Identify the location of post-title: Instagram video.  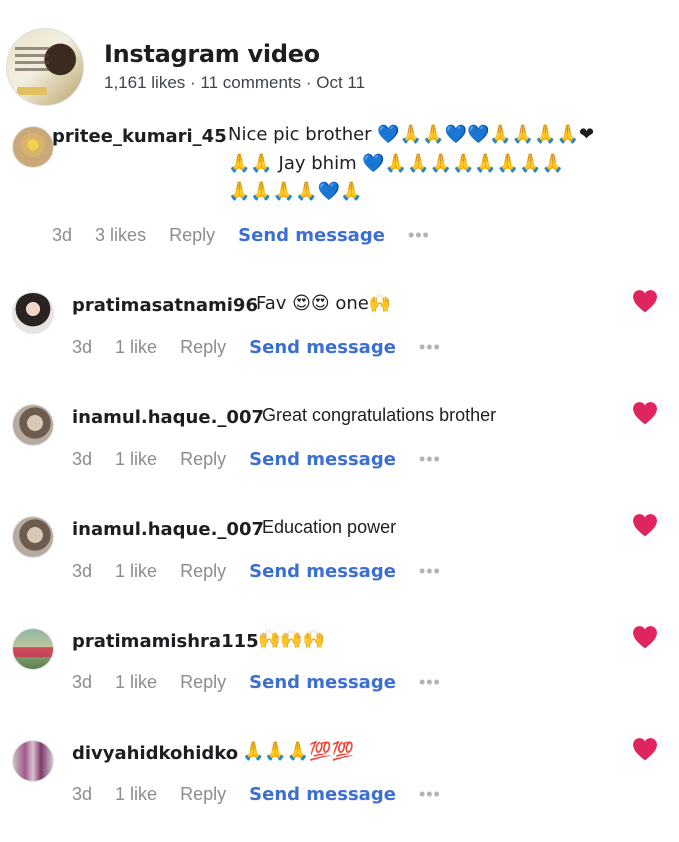
(212, 54).